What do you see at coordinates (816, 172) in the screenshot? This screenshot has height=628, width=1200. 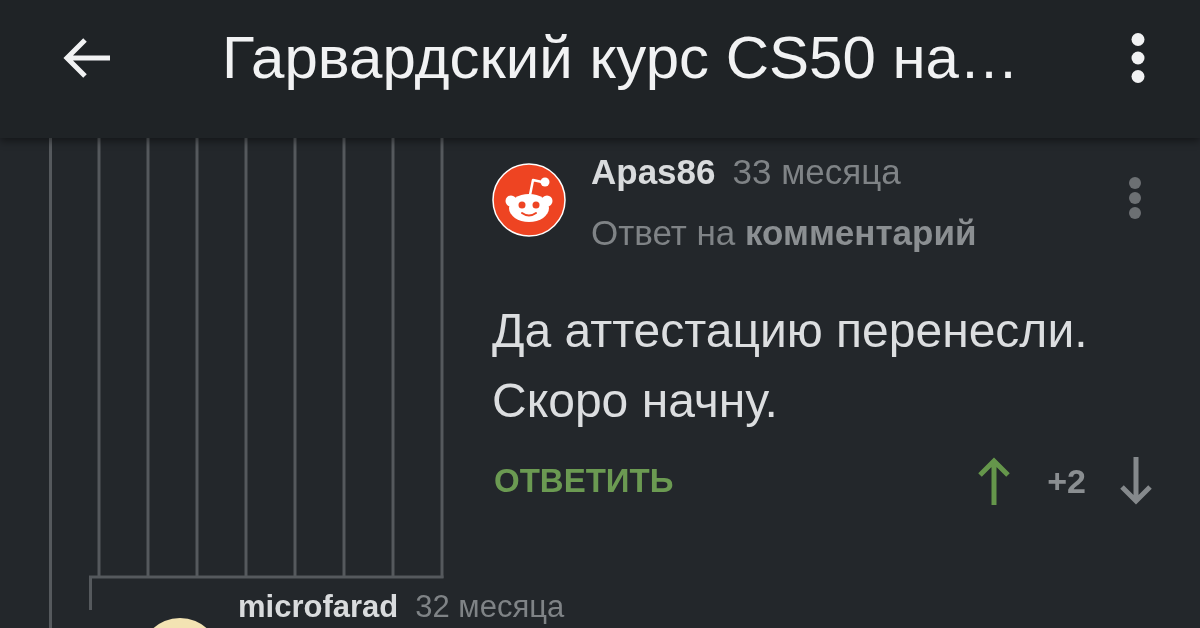 I see `comment-age: 33 месяца` at bounding box center [816, 172].